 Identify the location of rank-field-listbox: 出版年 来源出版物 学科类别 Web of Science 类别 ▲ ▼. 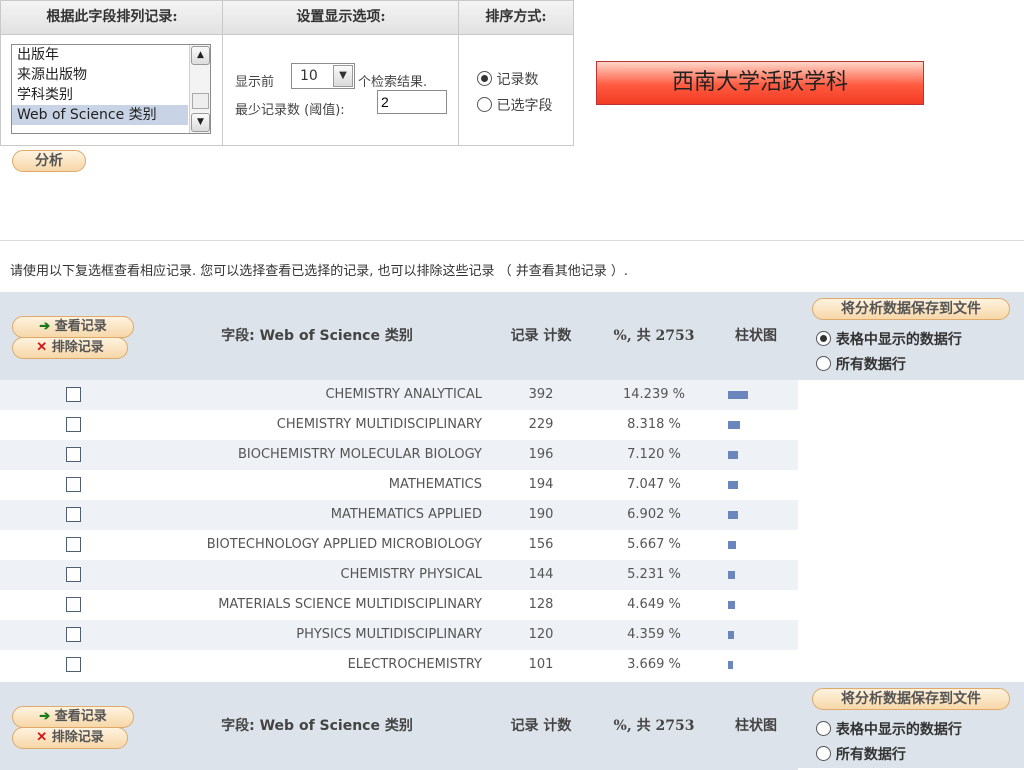
(111, 89).